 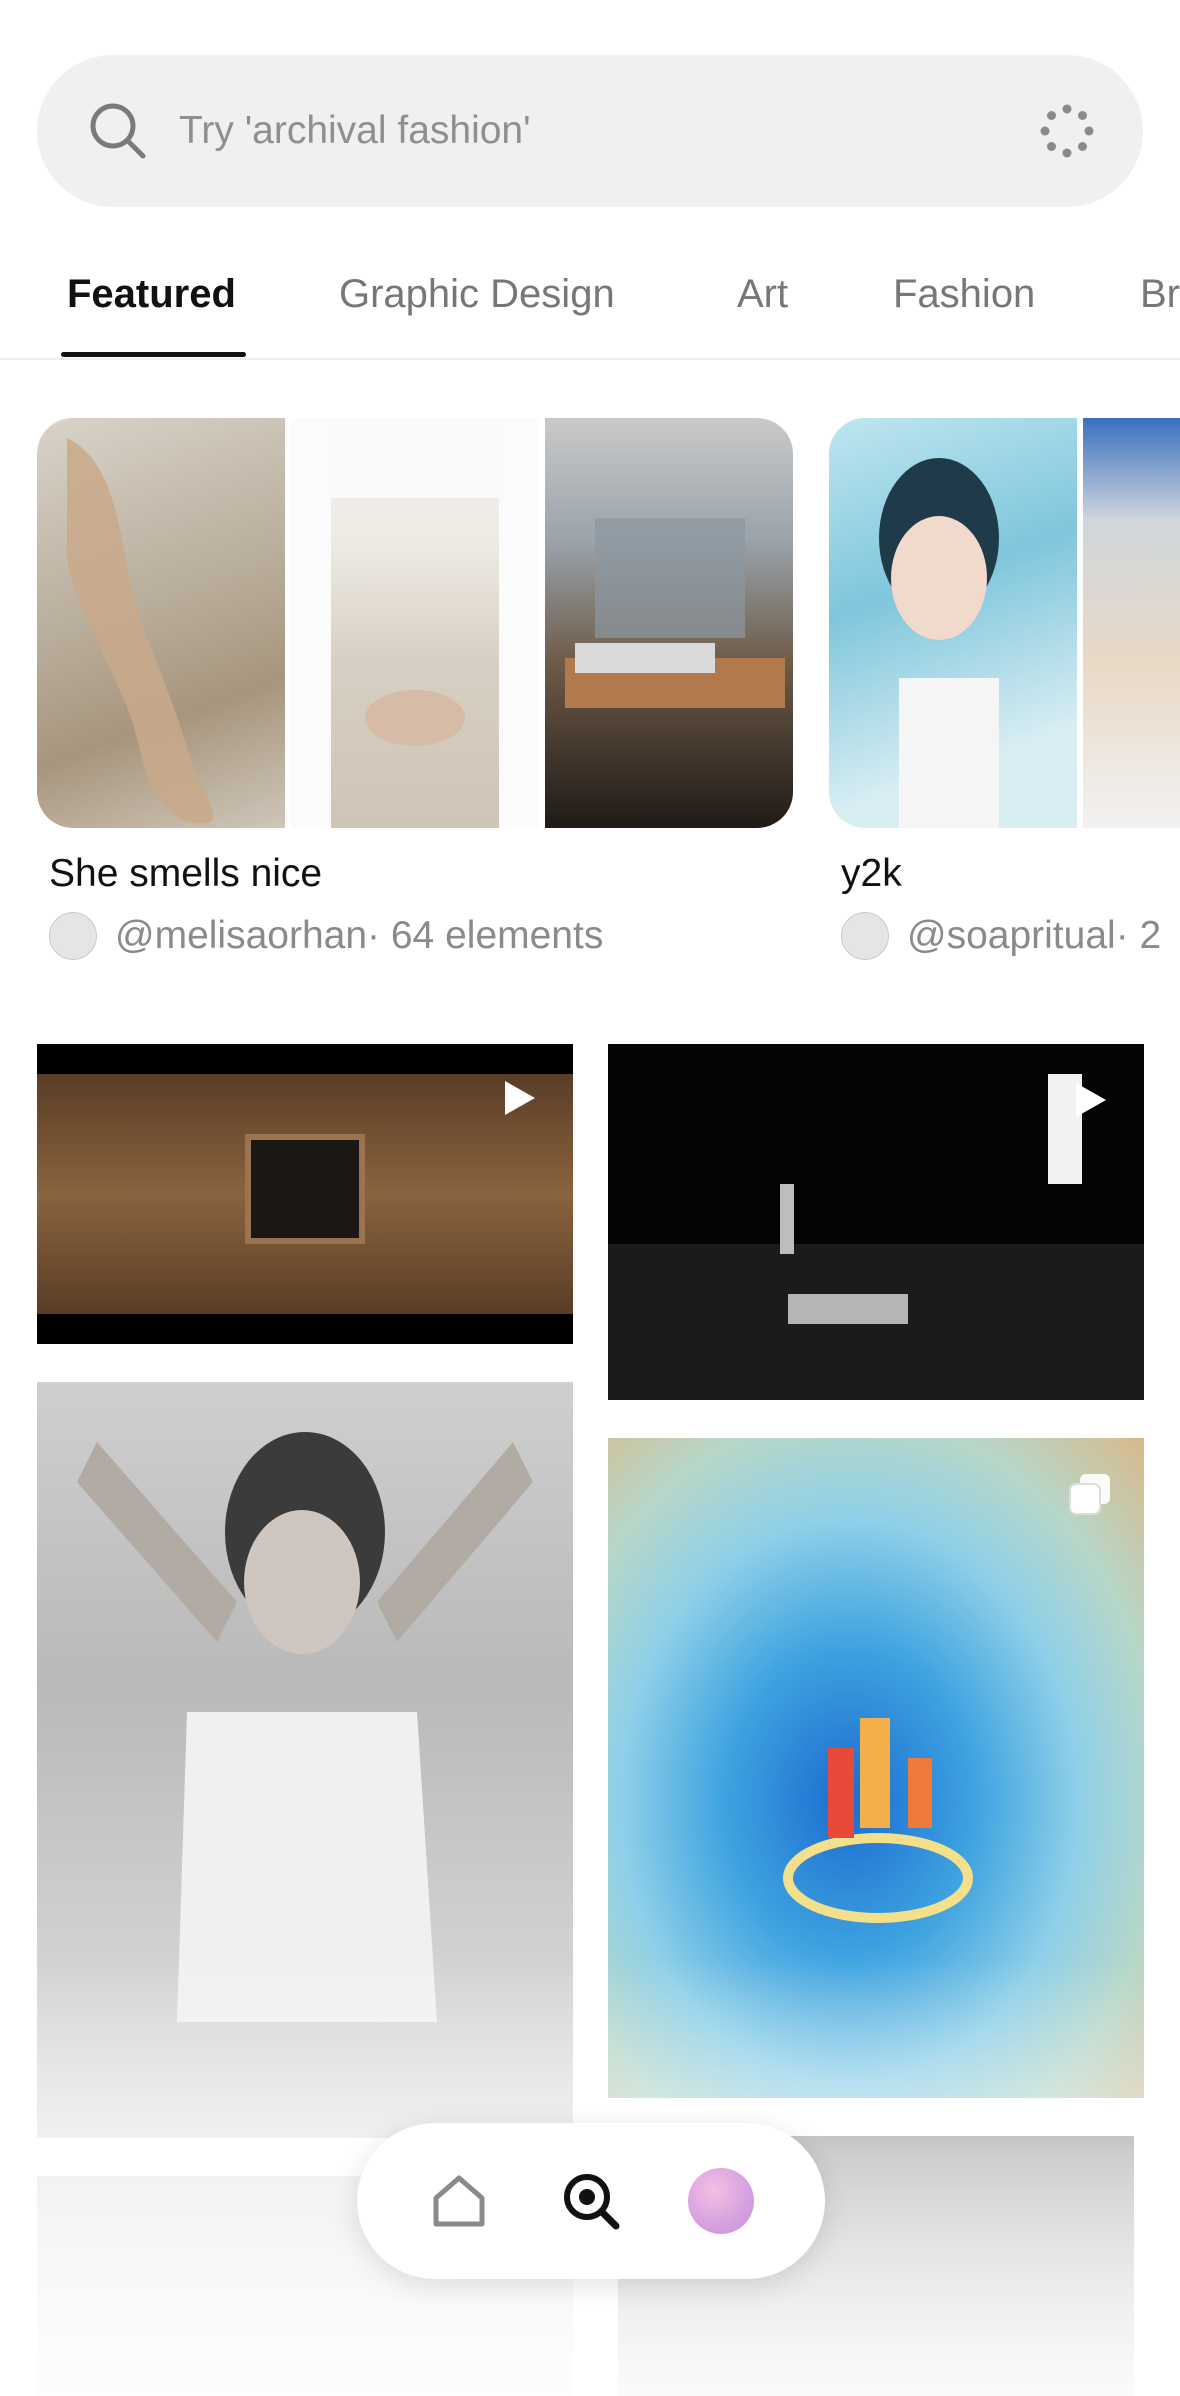 I want to click on author-handle: @soapritual, so click(x=1011, y=936).